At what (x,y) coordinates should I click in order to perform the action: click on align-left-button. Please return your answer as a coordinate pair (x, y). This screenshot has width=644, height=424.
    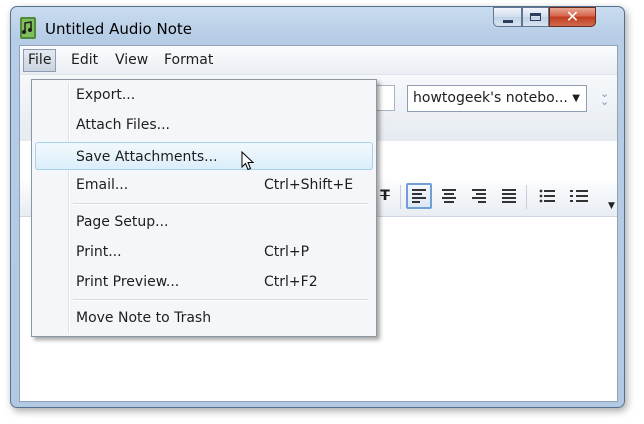
    Looking at the image, I should click on (419, 196).